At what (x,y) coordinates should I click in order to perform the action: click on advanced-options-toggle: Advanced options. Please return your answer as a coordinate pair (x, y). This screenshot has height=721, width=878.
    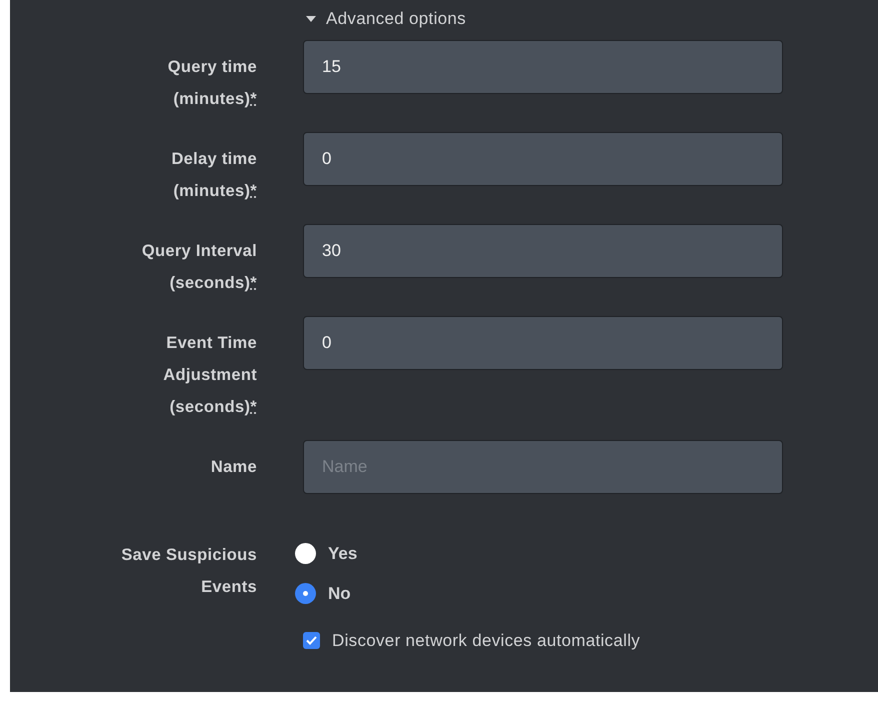
    Looking at the image, I should click on (386, 19).